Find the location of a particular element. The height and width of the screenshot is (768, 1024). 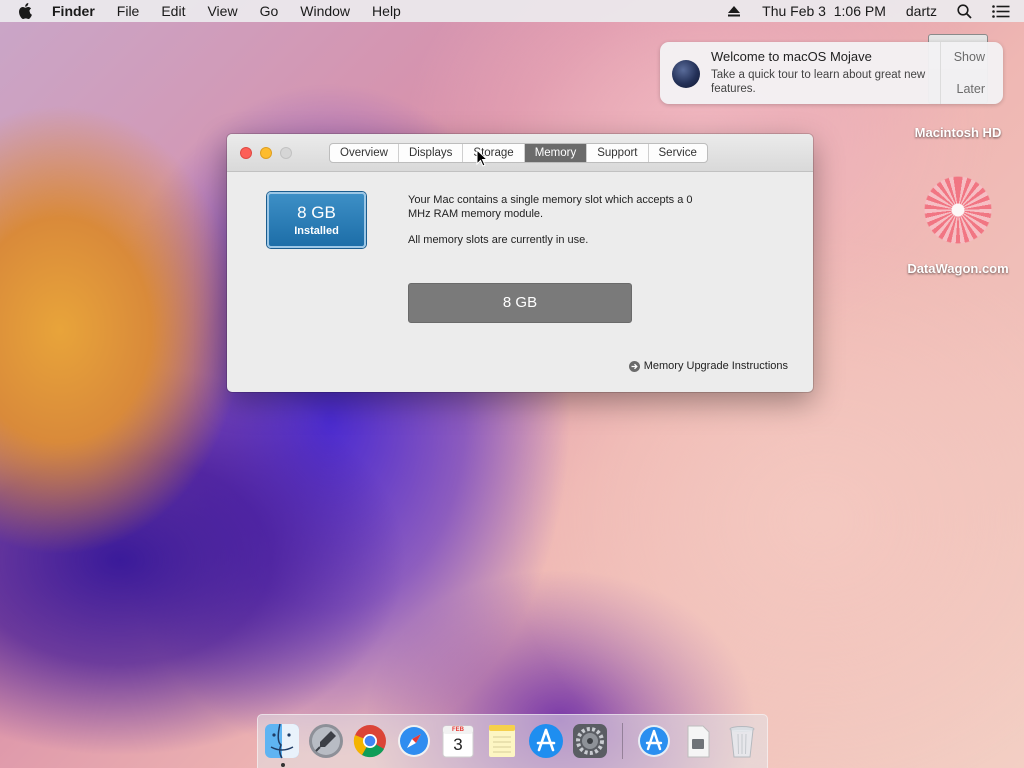

document-icon is located at coordinates (698, 741).